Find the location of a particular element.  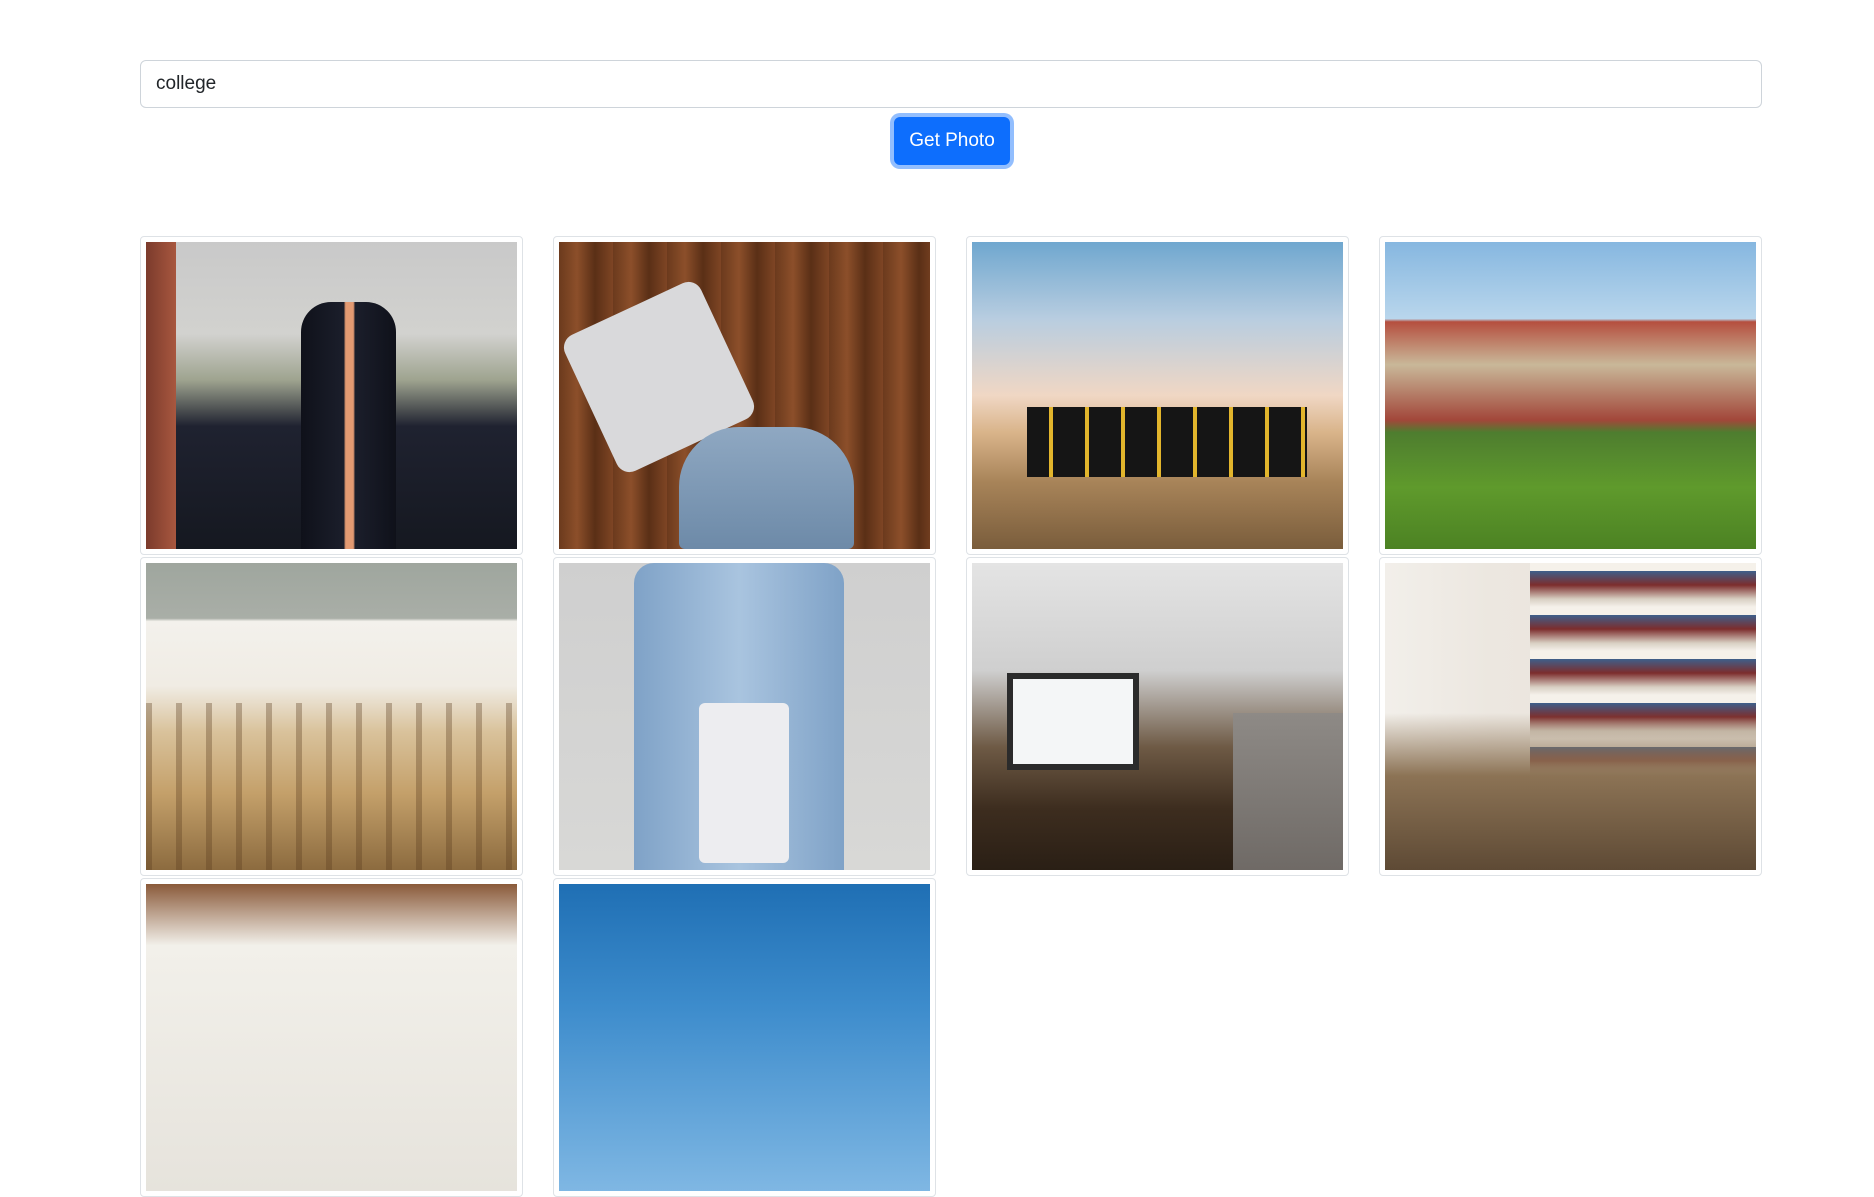

search-form: Get Photo is located at coordinates (951, 112).